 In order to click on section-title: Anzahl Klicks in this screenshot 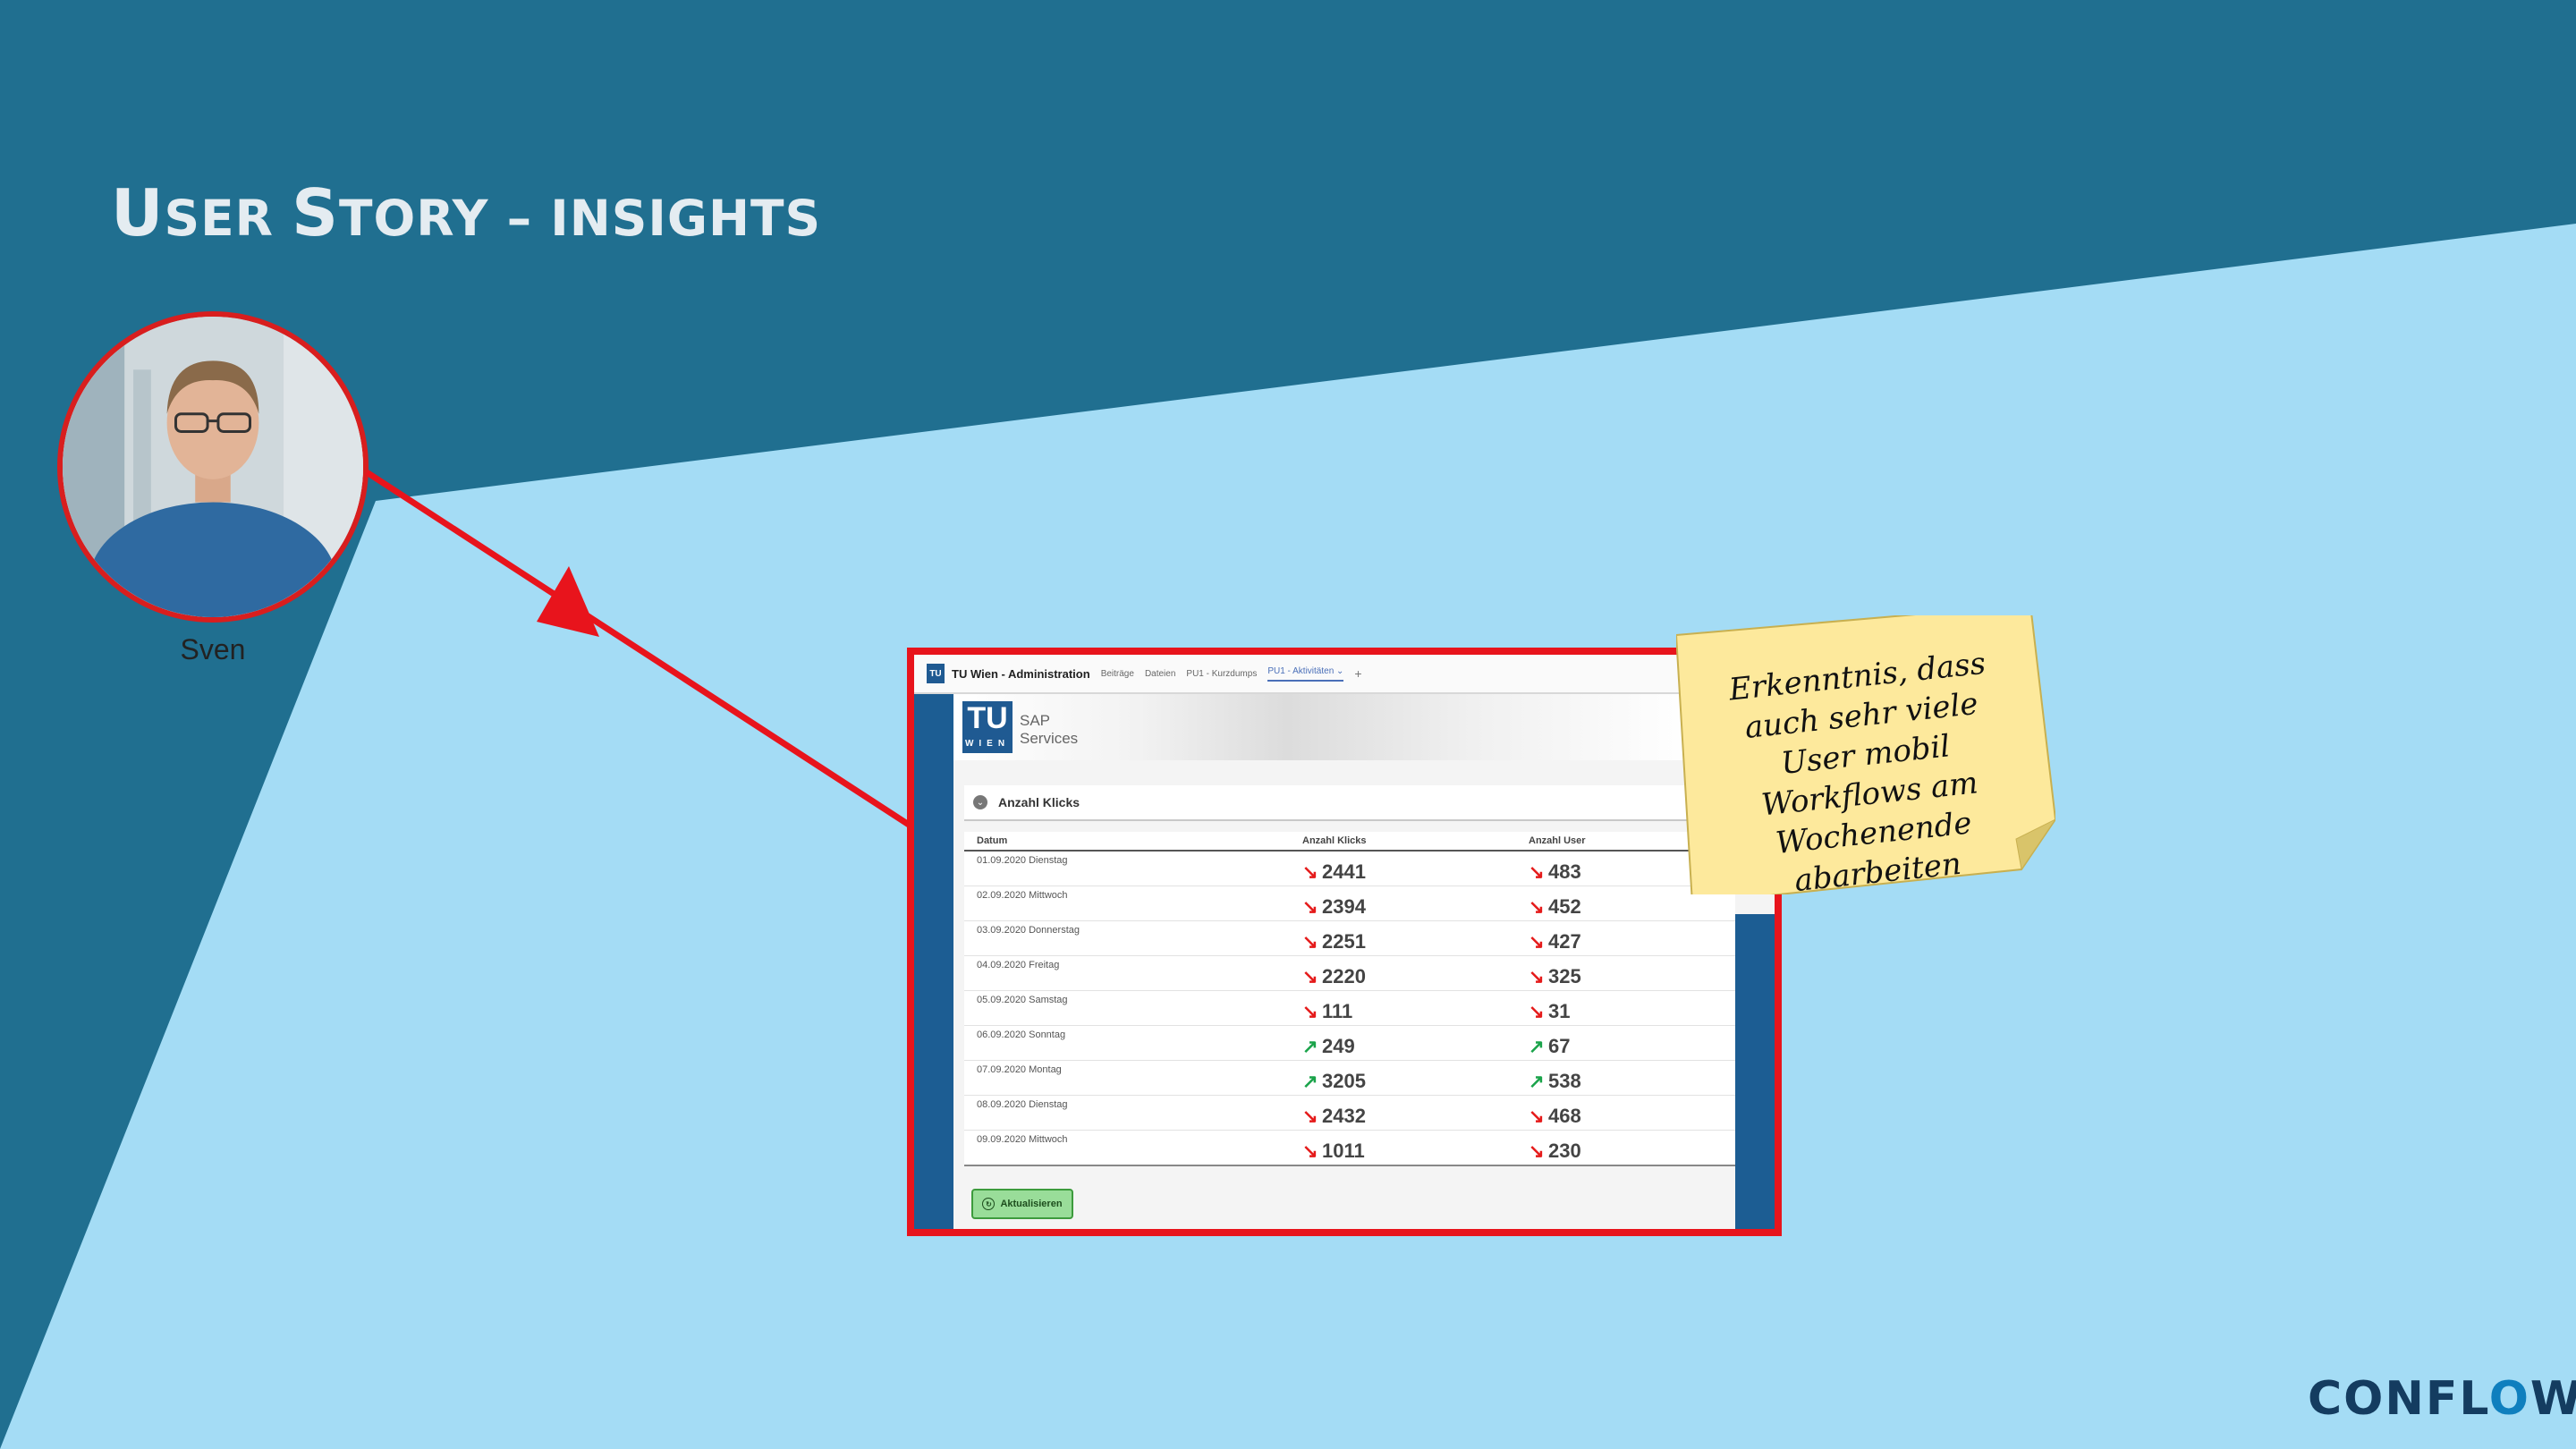, I will do `click(1039, 802)`.